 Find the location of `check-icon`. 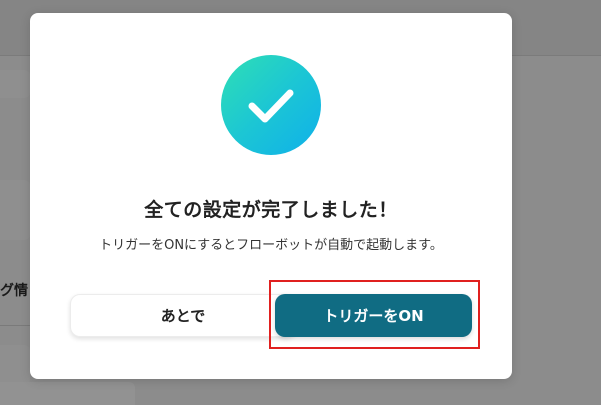

check-icon is located at coordinates (271, 105).